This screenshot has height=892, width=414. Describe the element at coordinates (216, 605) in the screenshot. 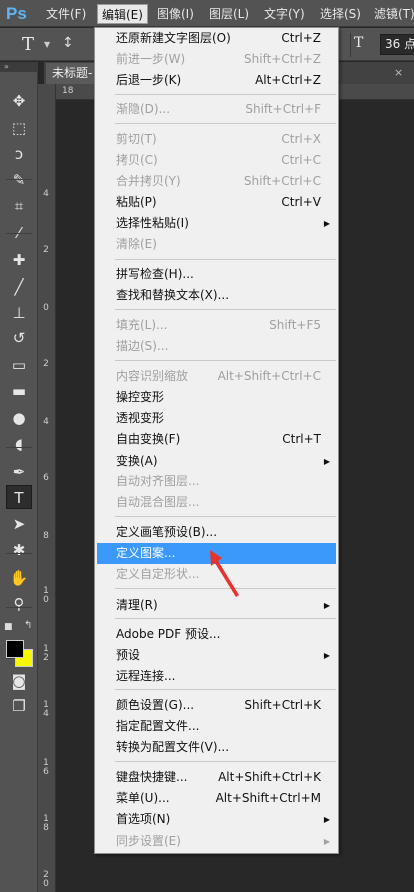

I see `edit-menu-item: 清理(R) ▶` at that location.